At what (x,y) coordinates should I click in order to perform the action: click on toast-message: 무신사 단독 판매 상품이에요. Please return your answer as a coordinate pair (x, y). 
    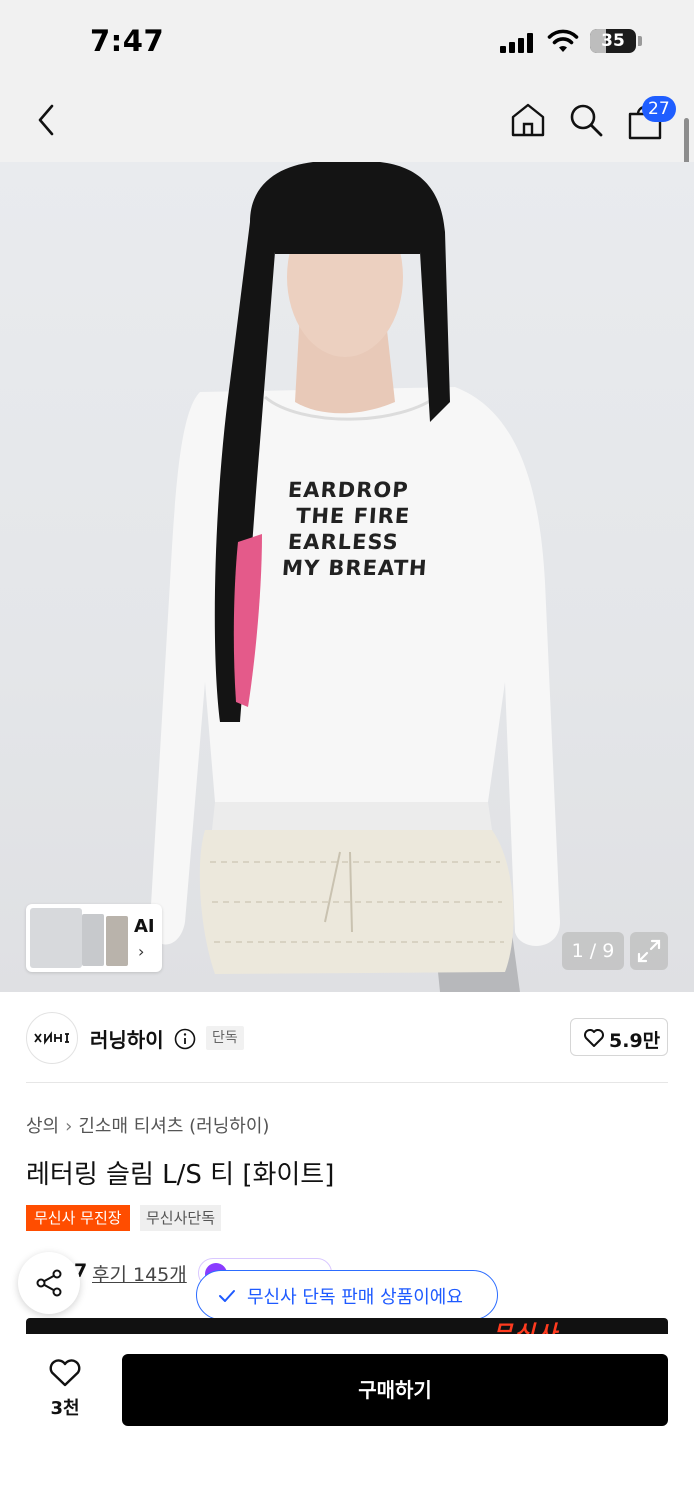
    Looking at the image, I should click on (355, 1297).